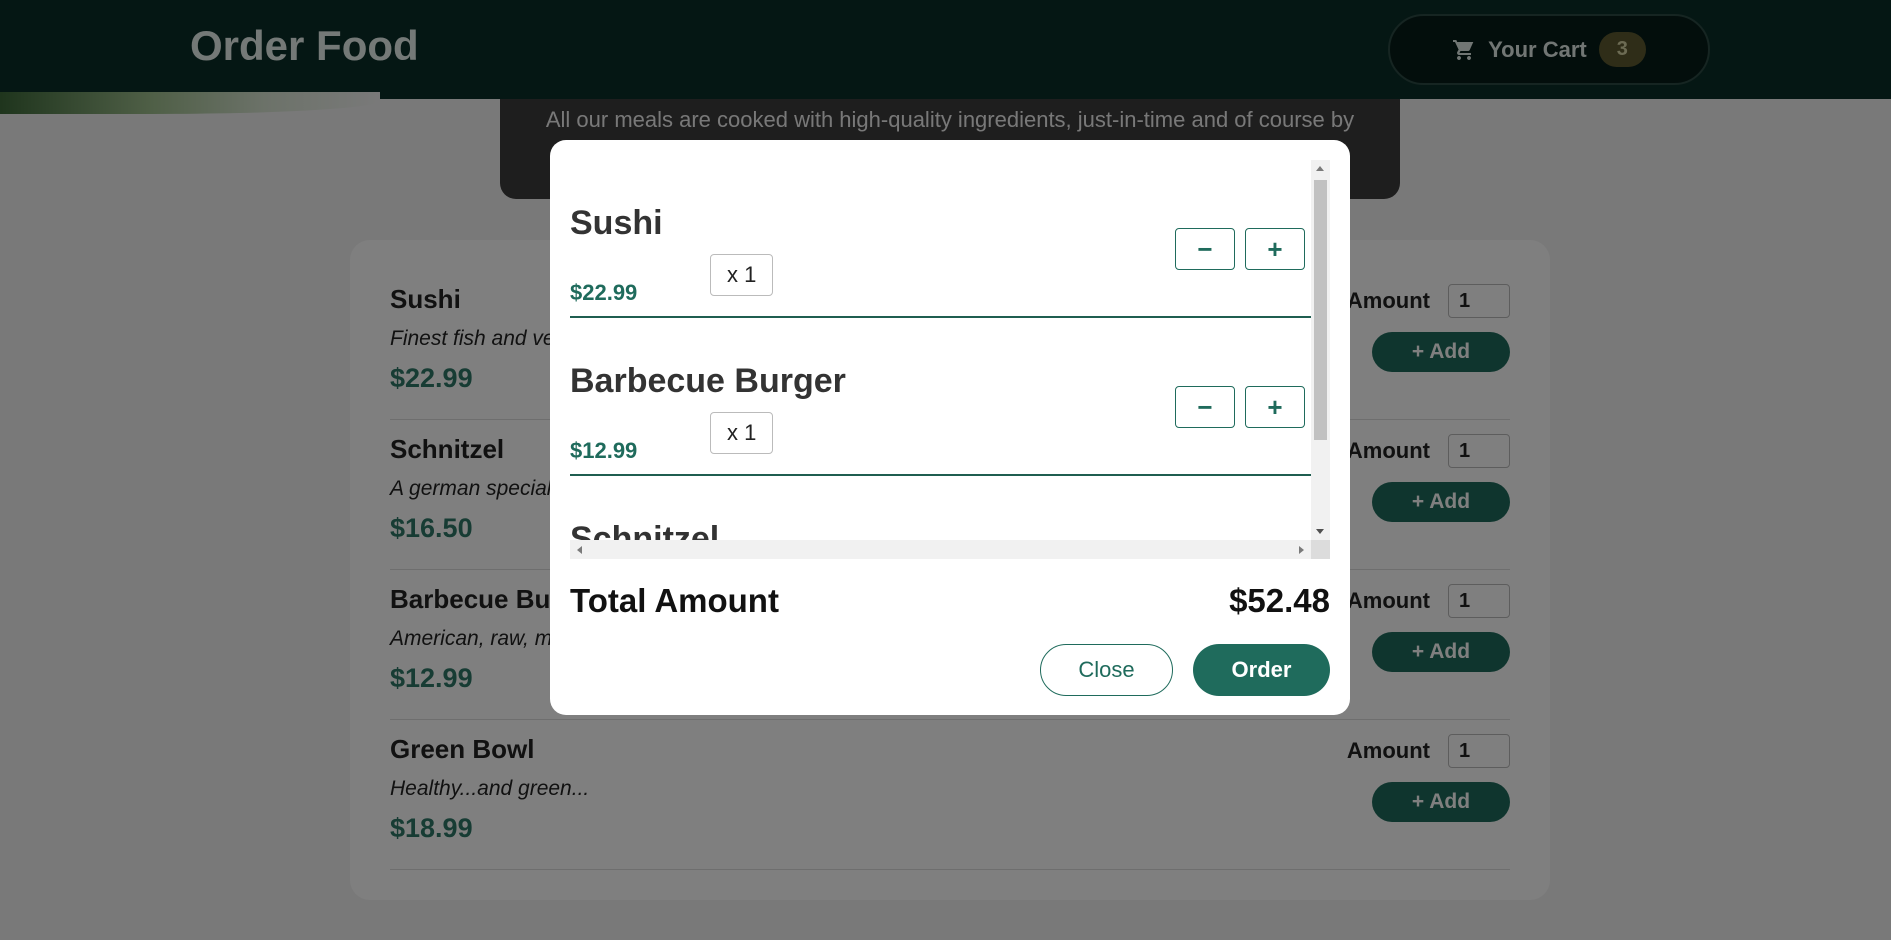  Describe the element at coordinates (616, 223) in the screenshot. I see `cart-item-name: Sushi` at that location.